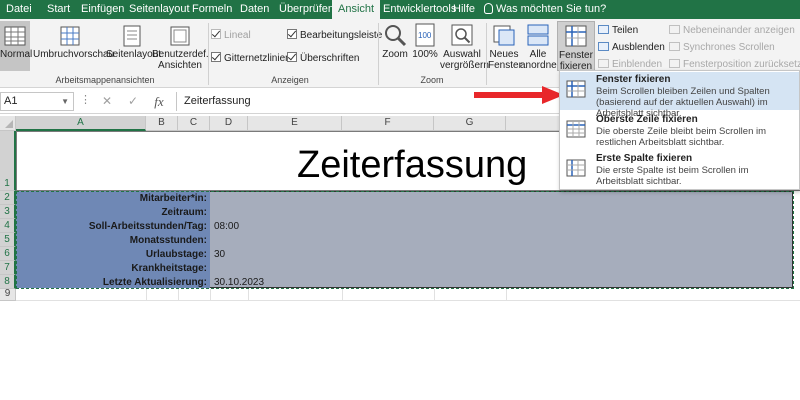 The width and height of the screenshot is (800, 400). Describe the element at coordinates (147, 226) in the screenshot. I see `field-label: Soll-Arbeitsstunden/Tag:` at that location.